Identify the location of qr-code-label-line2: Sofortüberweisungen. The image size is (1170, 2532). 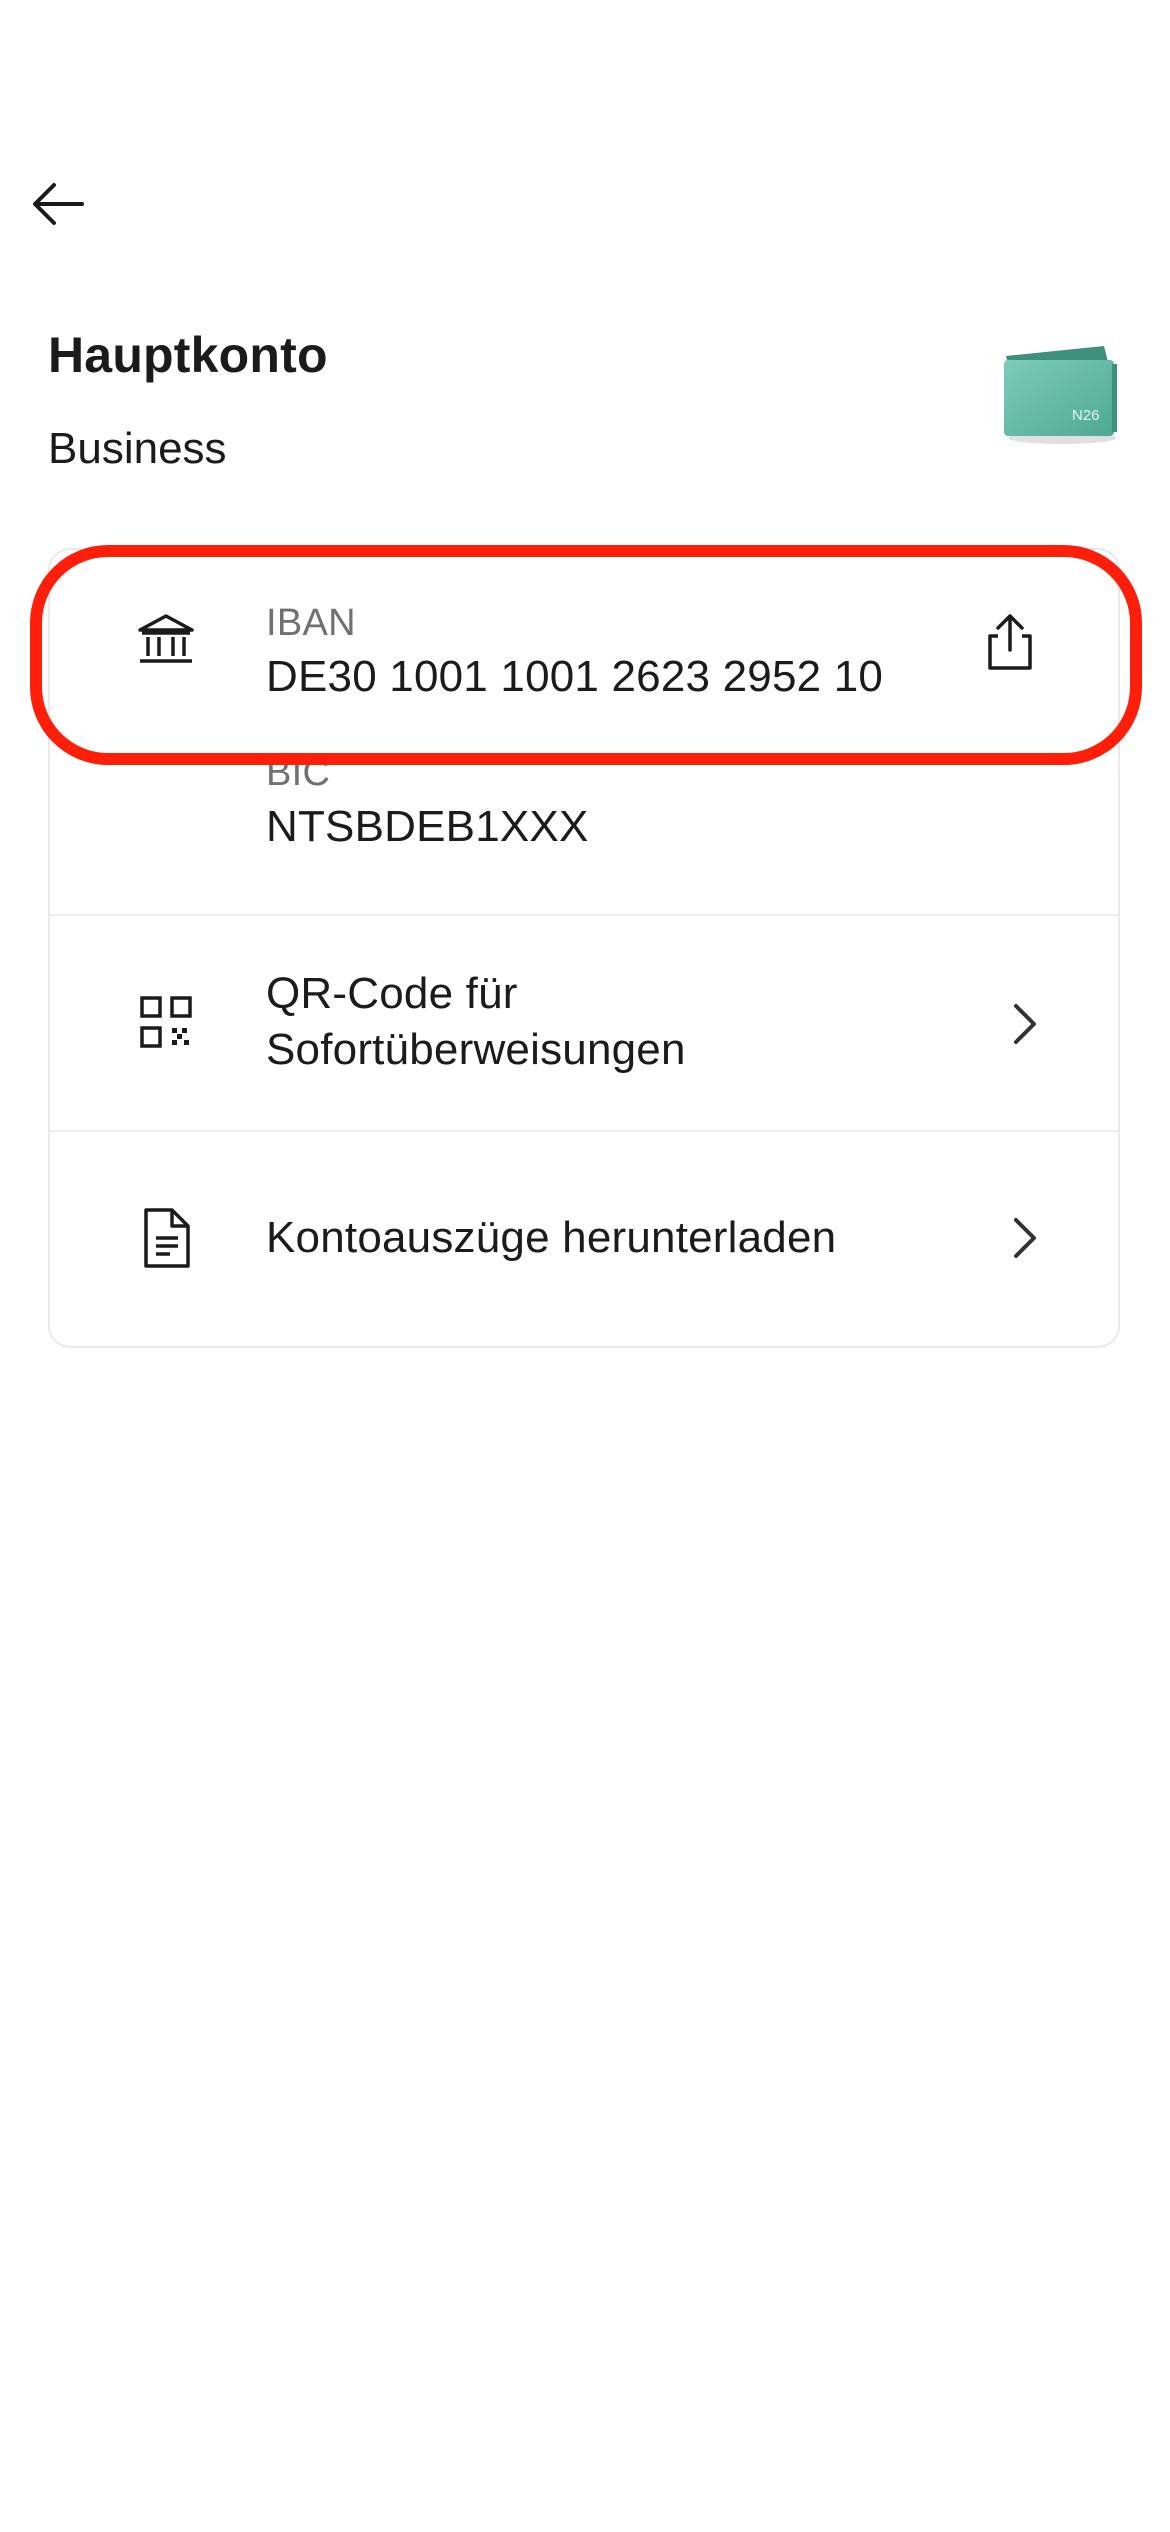
(476, 1049).